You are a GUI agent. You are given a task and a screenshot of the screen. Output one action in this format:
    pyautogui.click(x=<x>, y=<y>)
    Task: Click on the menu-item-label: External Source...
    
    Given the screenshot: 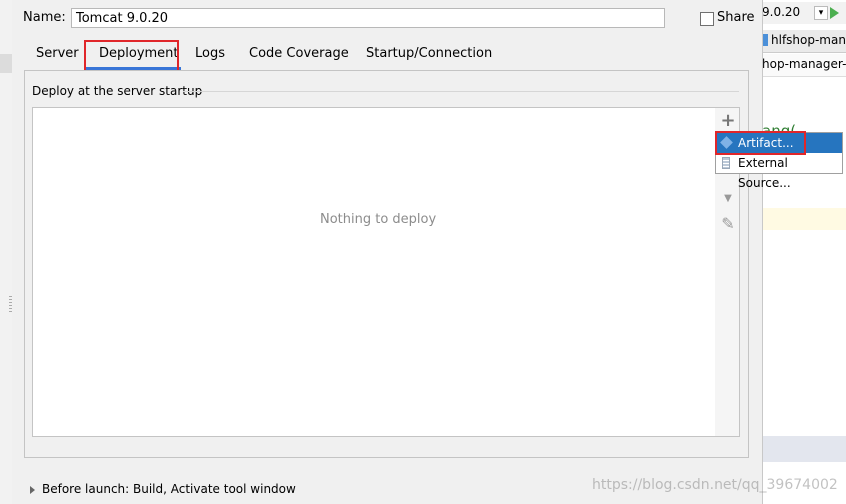 What is the action you would take?
    pyautogui.click(x=764, y=173)
    